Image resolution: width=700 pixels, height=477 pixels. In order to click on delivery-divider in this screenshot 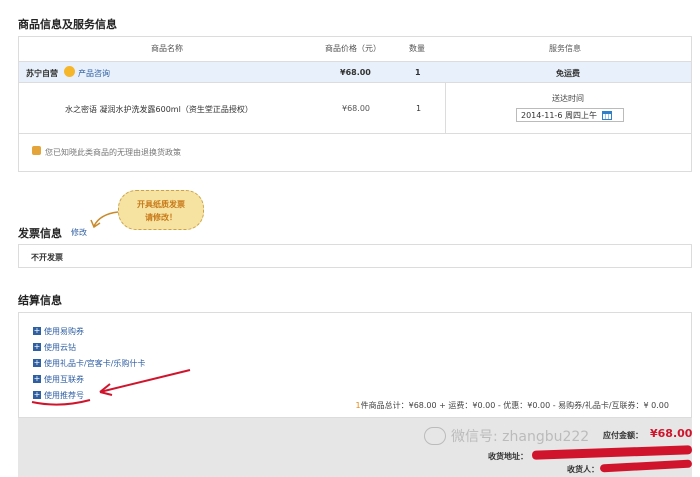, I will do `click(445, 108)`.